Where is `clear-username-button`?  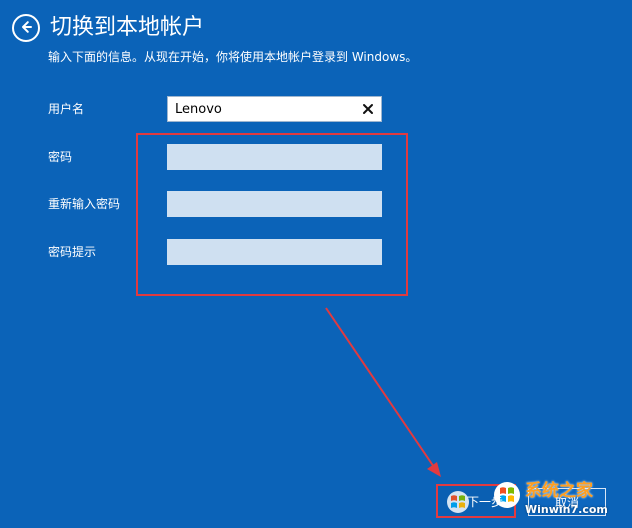 clear-username-button is located at coordinates (368, 109).